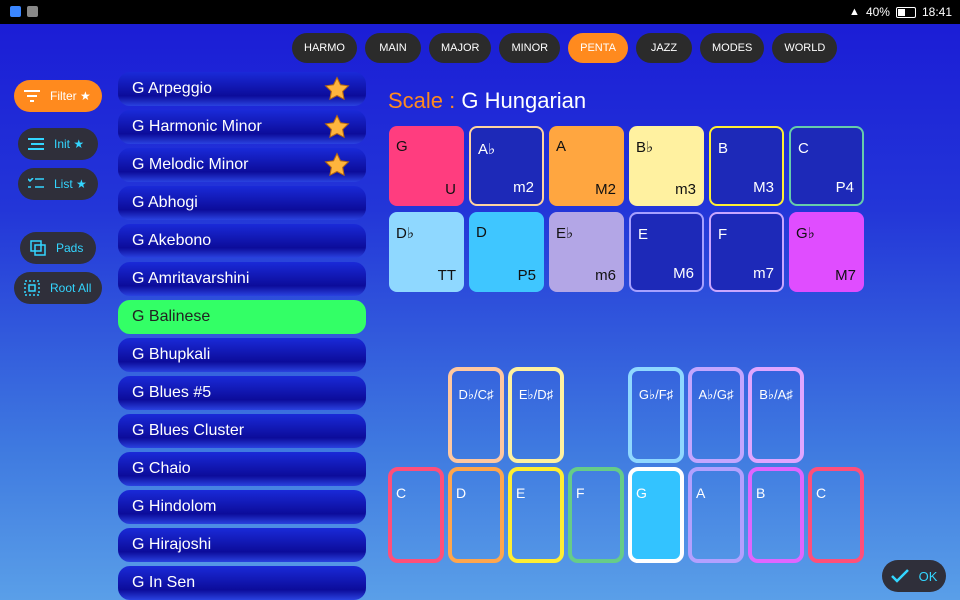 Image resolution: width=960 pixels, height=600 pixels. What do you see at coordinates (242, 127) in the screenshot?
I see `list-item: G Harmonic Minor` at bounding box center [242, 127].